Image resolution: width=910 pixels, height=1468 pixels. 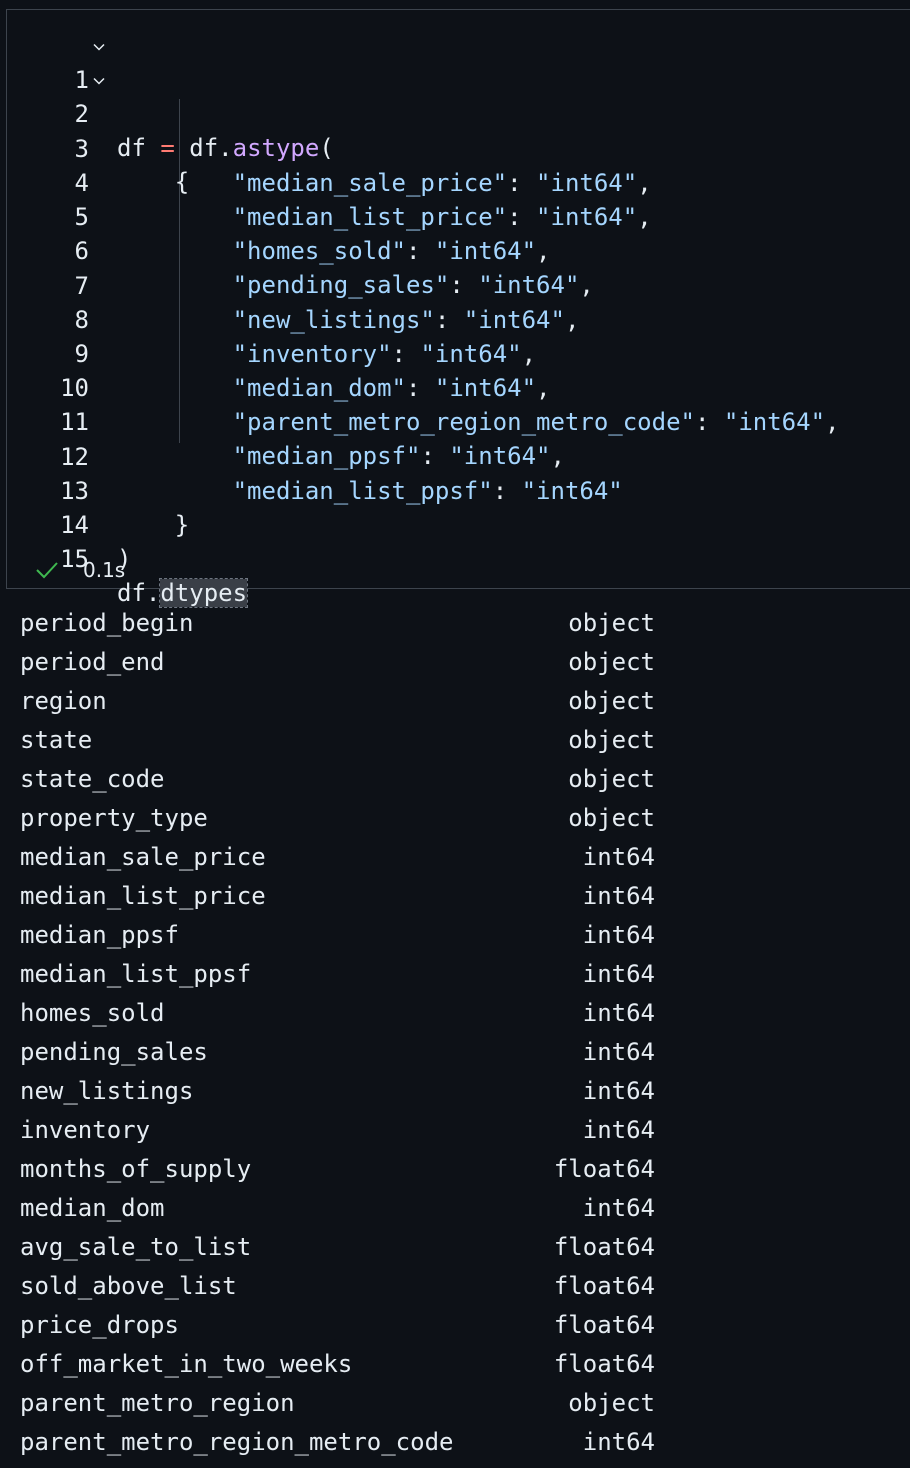 I want to click on code-line-4: 4 "median_list_price": "int64",, so click(x=329, y=181).